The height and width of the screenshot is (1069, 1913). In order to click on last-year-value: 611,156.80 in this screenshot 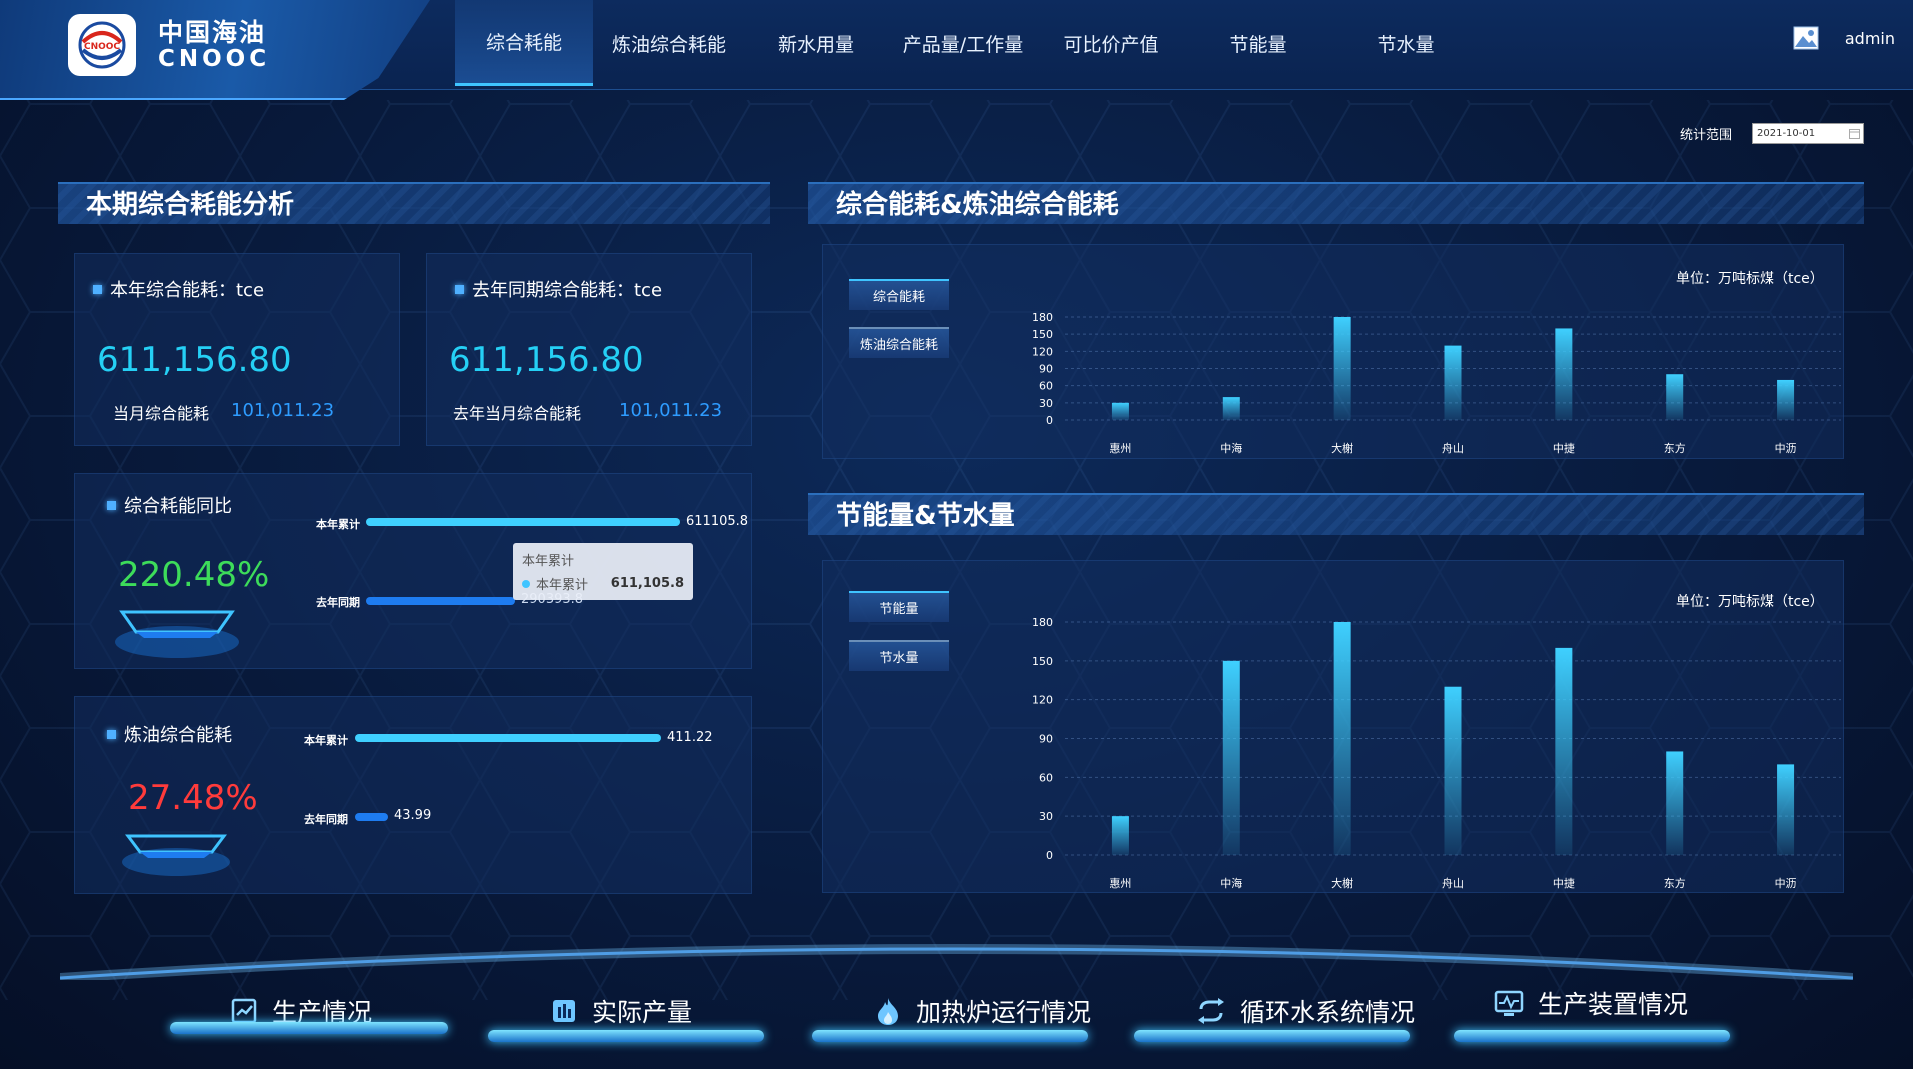, I will do `click(546, 360)`.